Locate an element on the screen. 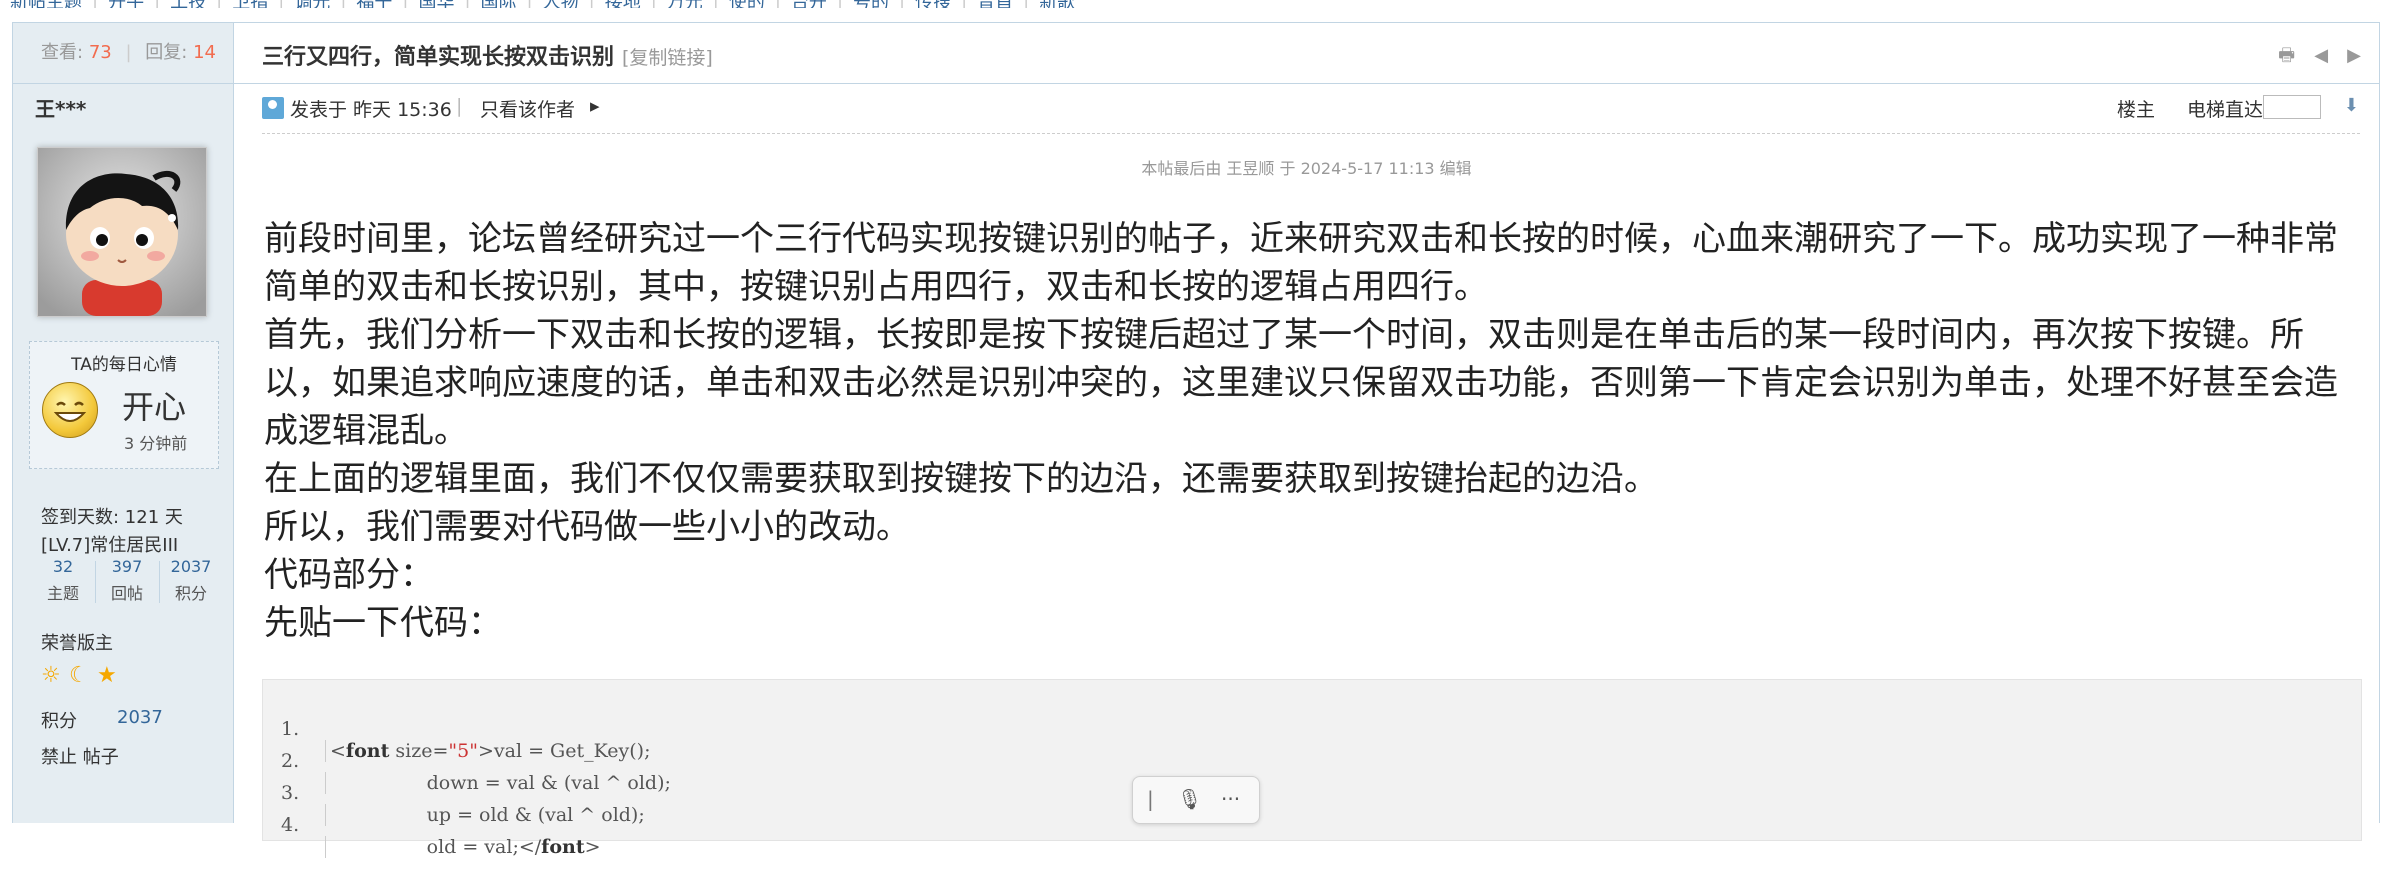 Image resolution: width=2400 pixels, height=880 pixels. go-down-icon: ⬇ is located at coordinates (2351, 105).